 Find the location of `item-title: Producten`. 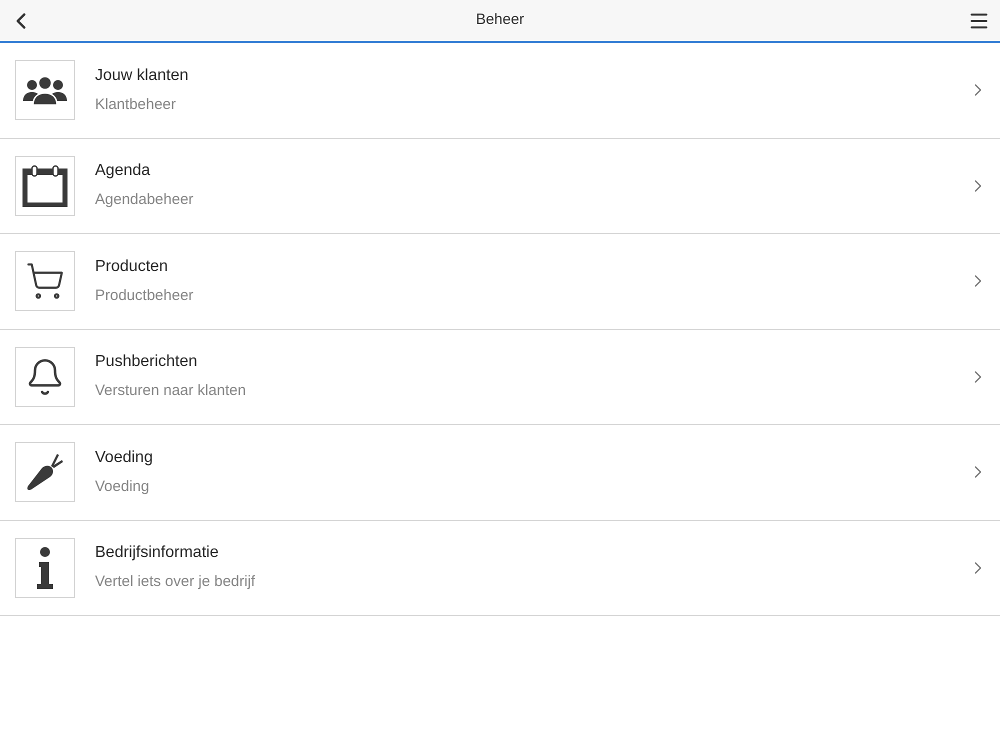

item-title: Producten is located at coordinates (132, 266).